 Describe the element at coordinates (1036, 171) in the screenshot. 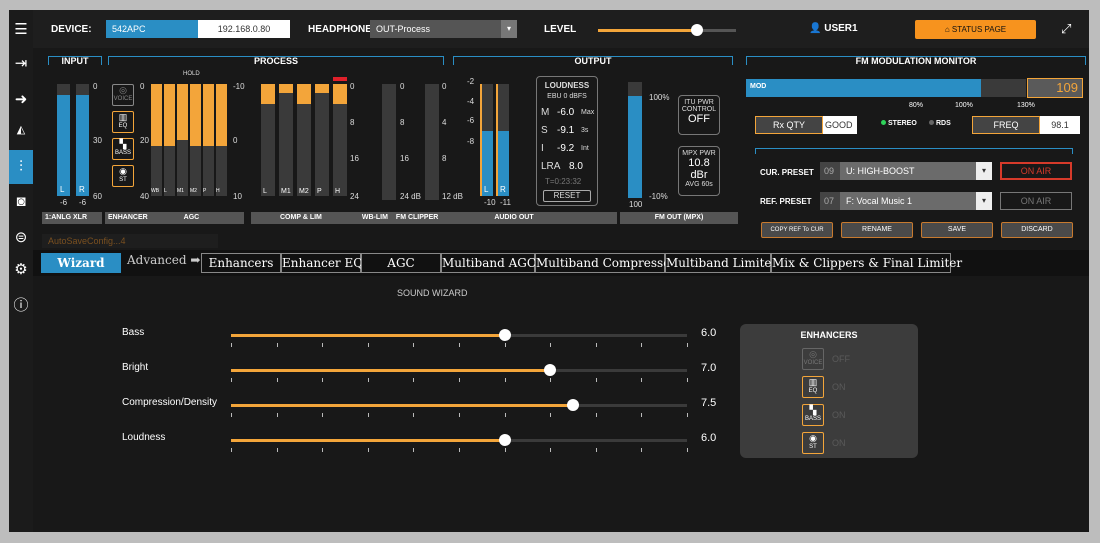

I see `cur-on-air-button: ON AIR` at that location.